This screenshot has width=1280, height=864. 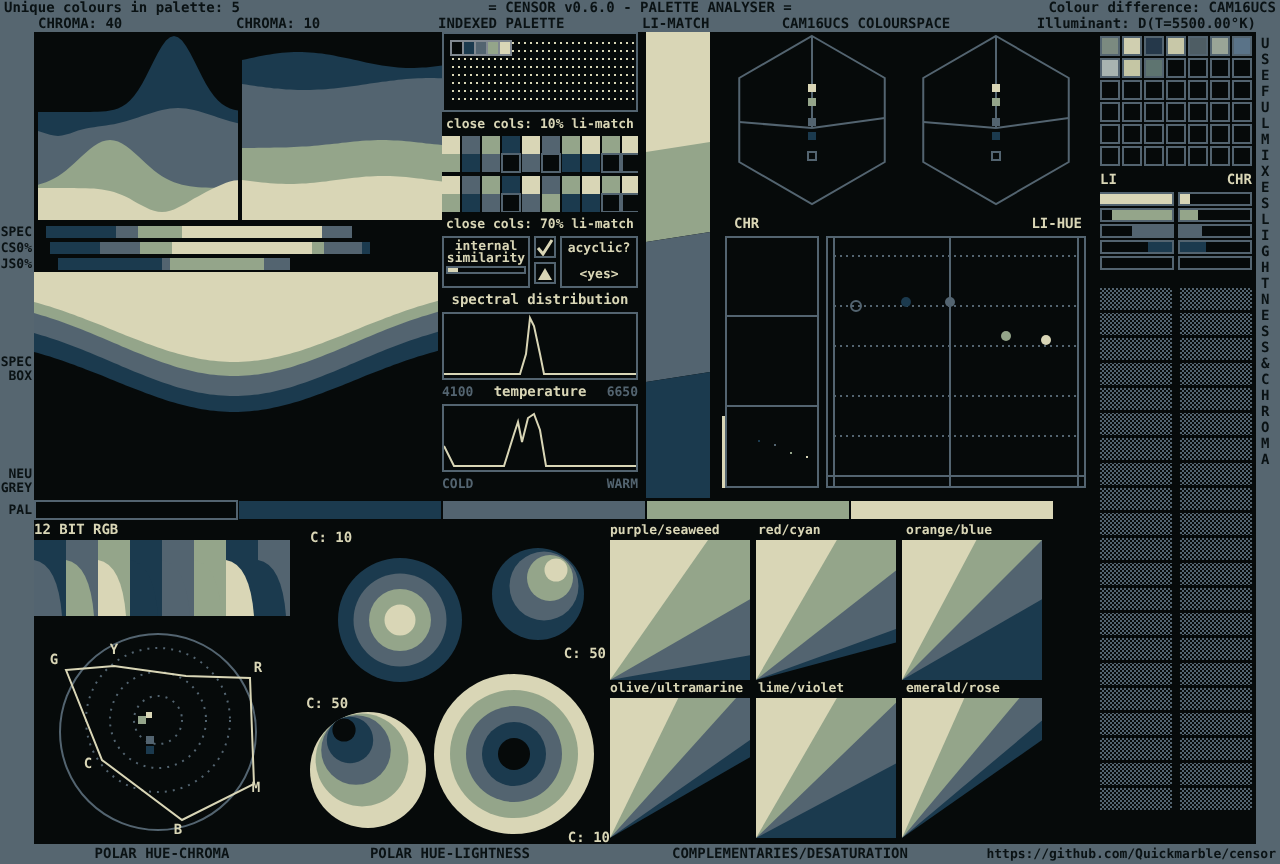 What do you see at coordinates (486, 270) in the screenshot?
I see `similarity-slider` at bounding box center [486, 270].